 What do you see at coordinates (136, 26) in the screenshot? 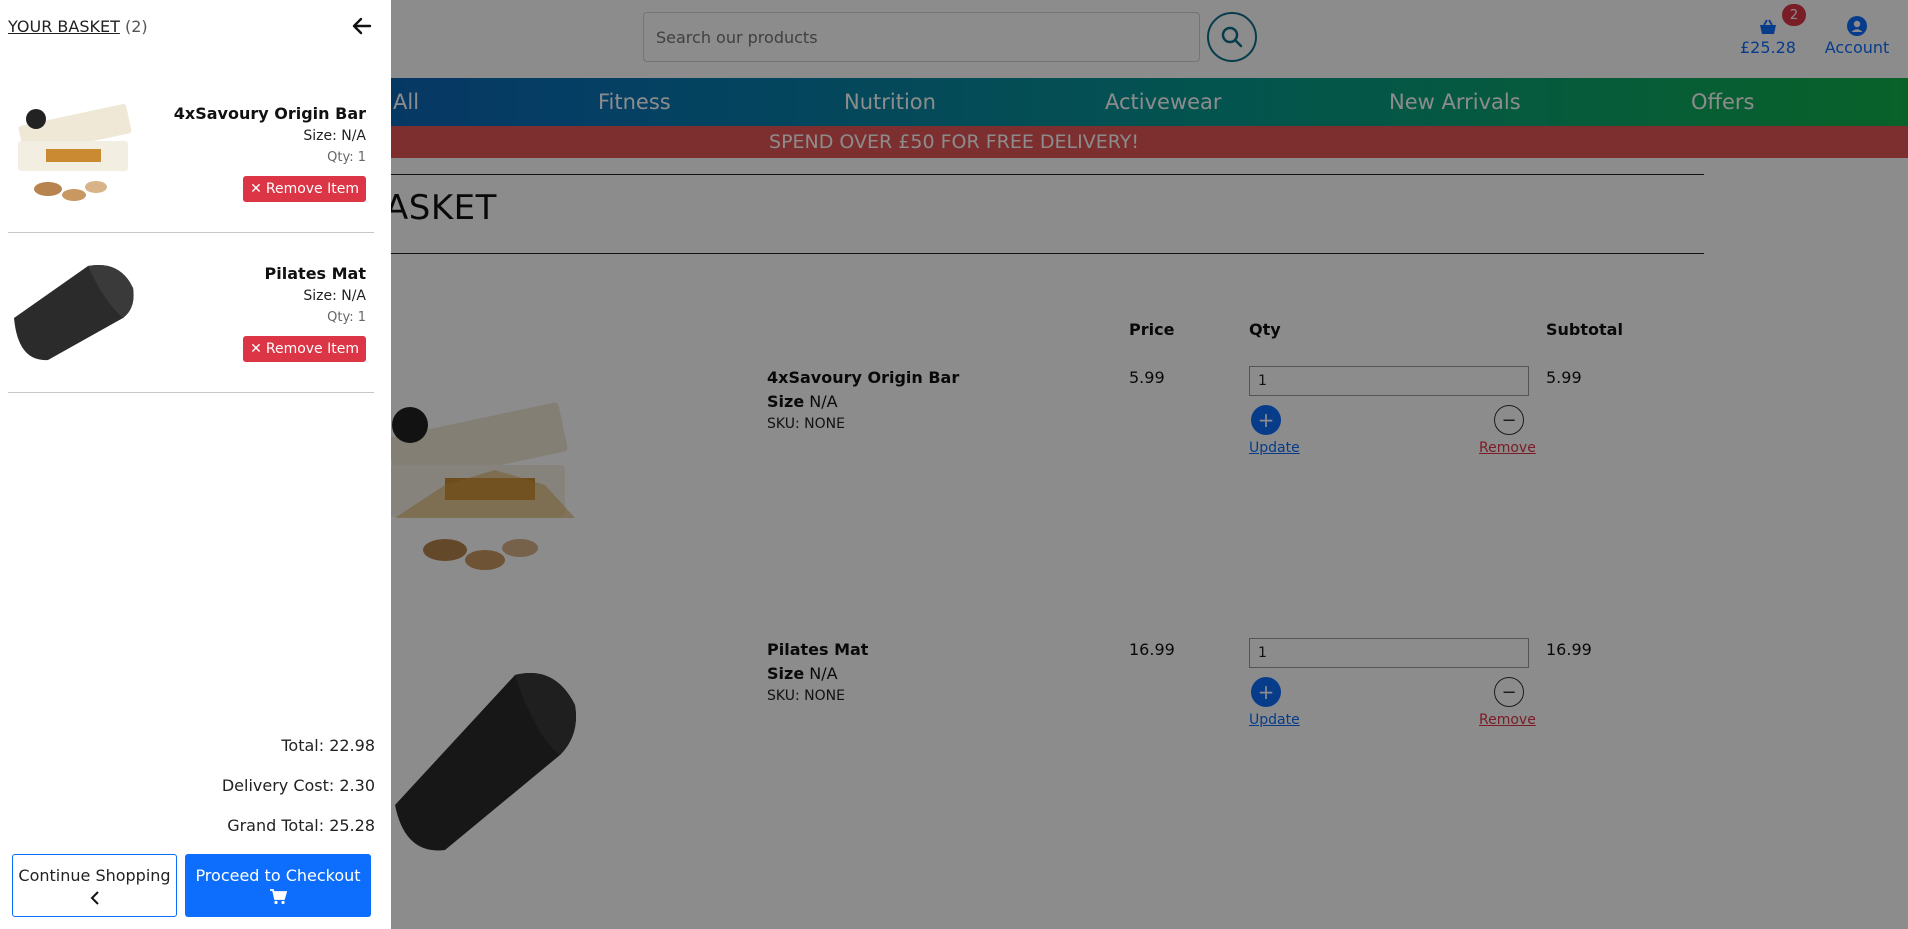
I see `drawer-item-count: (2)` at bounding box center [136, 26].